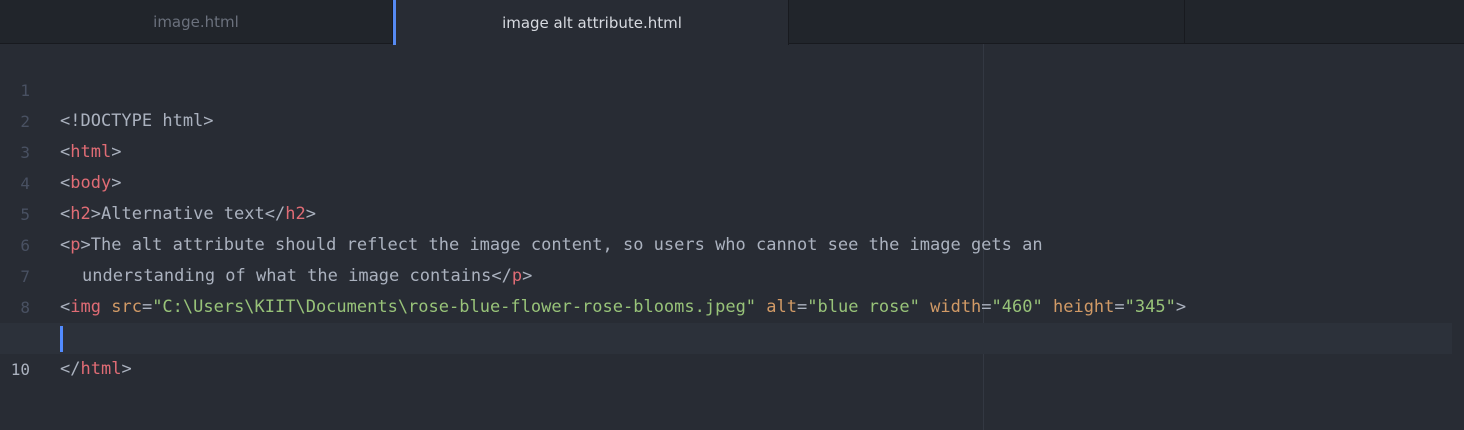 The width and height of the screenshot is (1464, 430). I want to click on text-cursor, so click(61, 339).